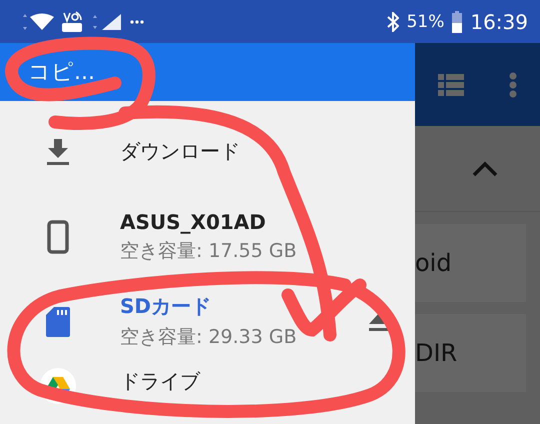  I want to click on drawer-item: ドライブ, so click(207, 394).